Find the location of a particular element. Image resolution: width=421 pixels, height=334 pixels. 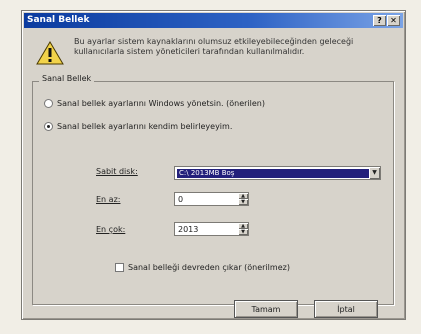

close-button: ✕ is located at coordinates (393, 20).